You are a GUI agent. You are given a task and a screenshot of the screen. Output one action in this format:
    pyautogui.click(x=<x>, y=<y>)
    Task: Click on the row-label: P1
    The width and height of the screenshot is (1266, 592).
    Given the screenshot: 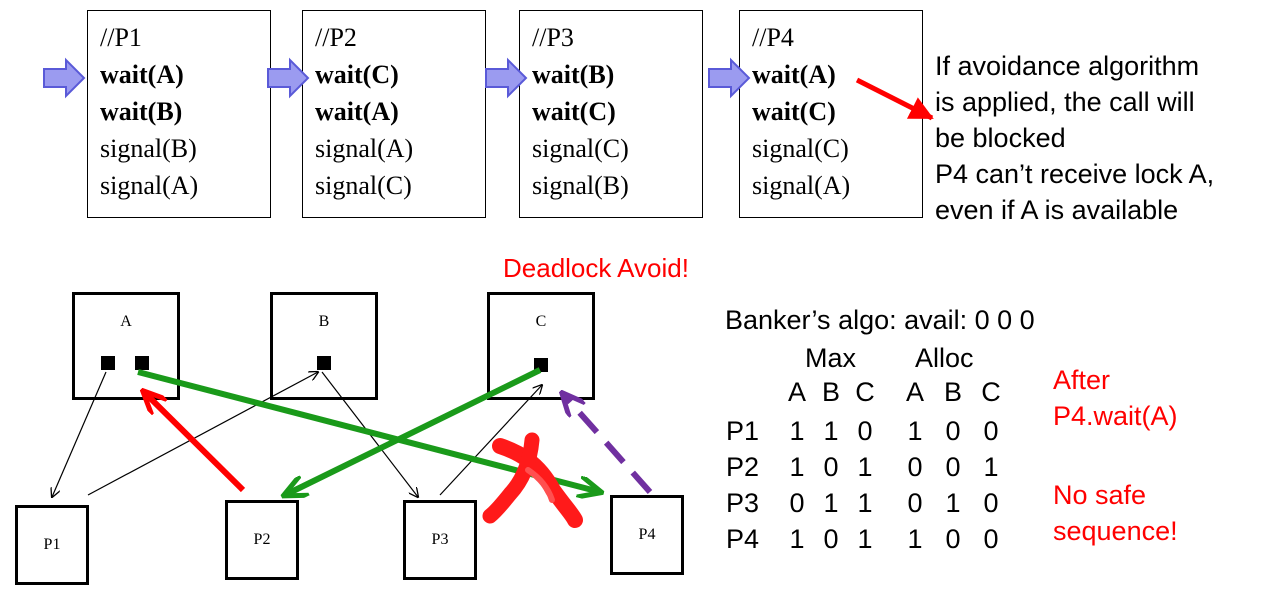 What is the action you would take?
    pyautogui.click(x=743, y=431)
    